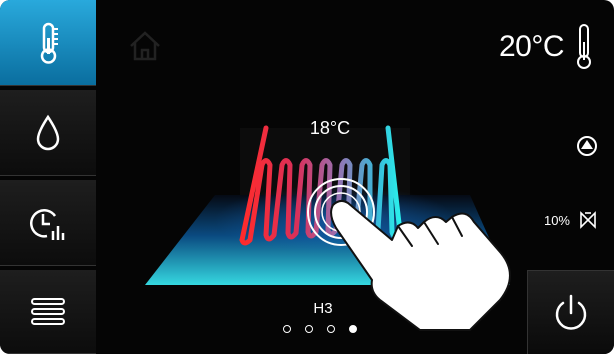 The image size is (614, 354). Describe the element at coordinates (584, 46) in the screenshot. I see `room-thermometer-icon` at that location.